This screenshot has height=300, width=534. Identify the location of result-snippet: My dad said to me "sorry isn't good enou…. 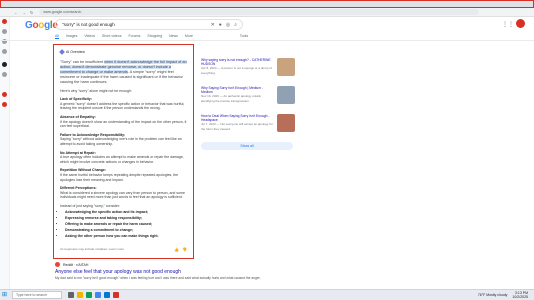
(158, 278).